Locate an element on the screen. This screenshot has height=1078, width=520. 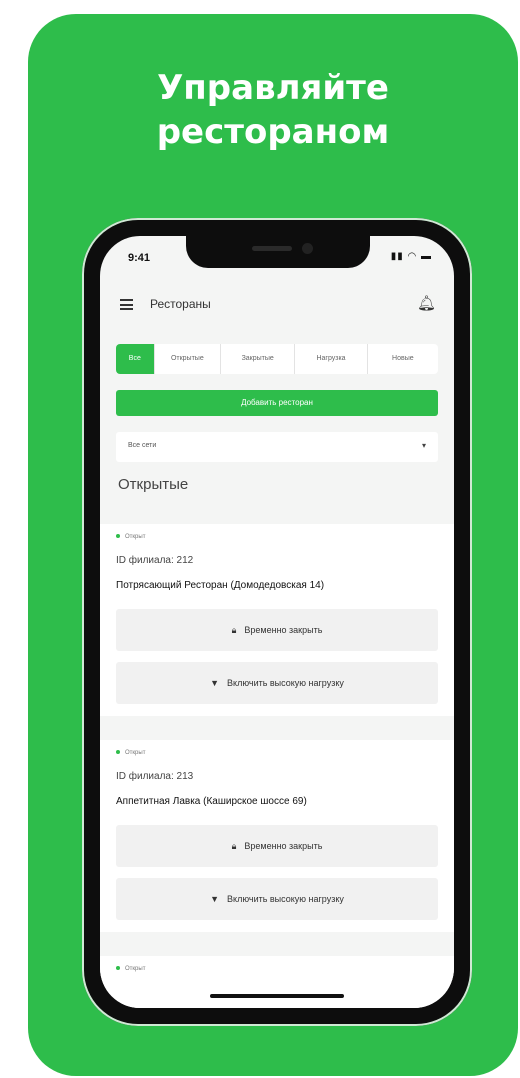
menu-icon is located at coordinates (126, 304).